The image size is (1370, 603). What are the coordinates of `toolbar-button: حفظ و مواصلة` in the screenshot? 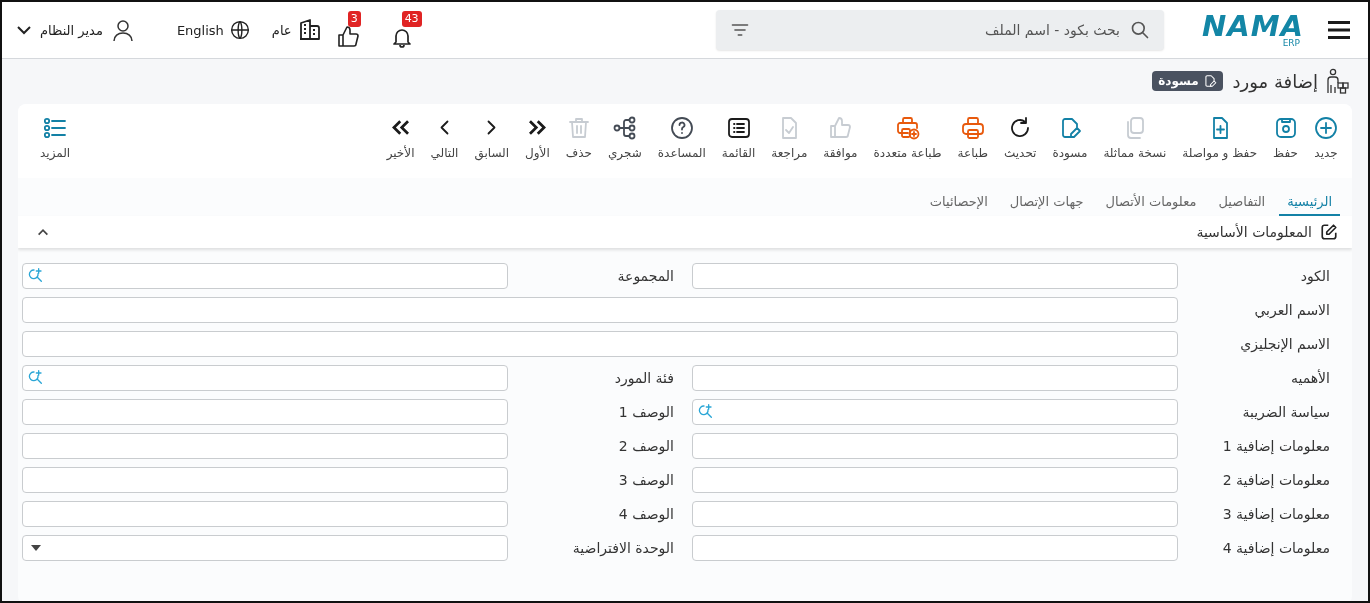 It's located at (1220, 138).